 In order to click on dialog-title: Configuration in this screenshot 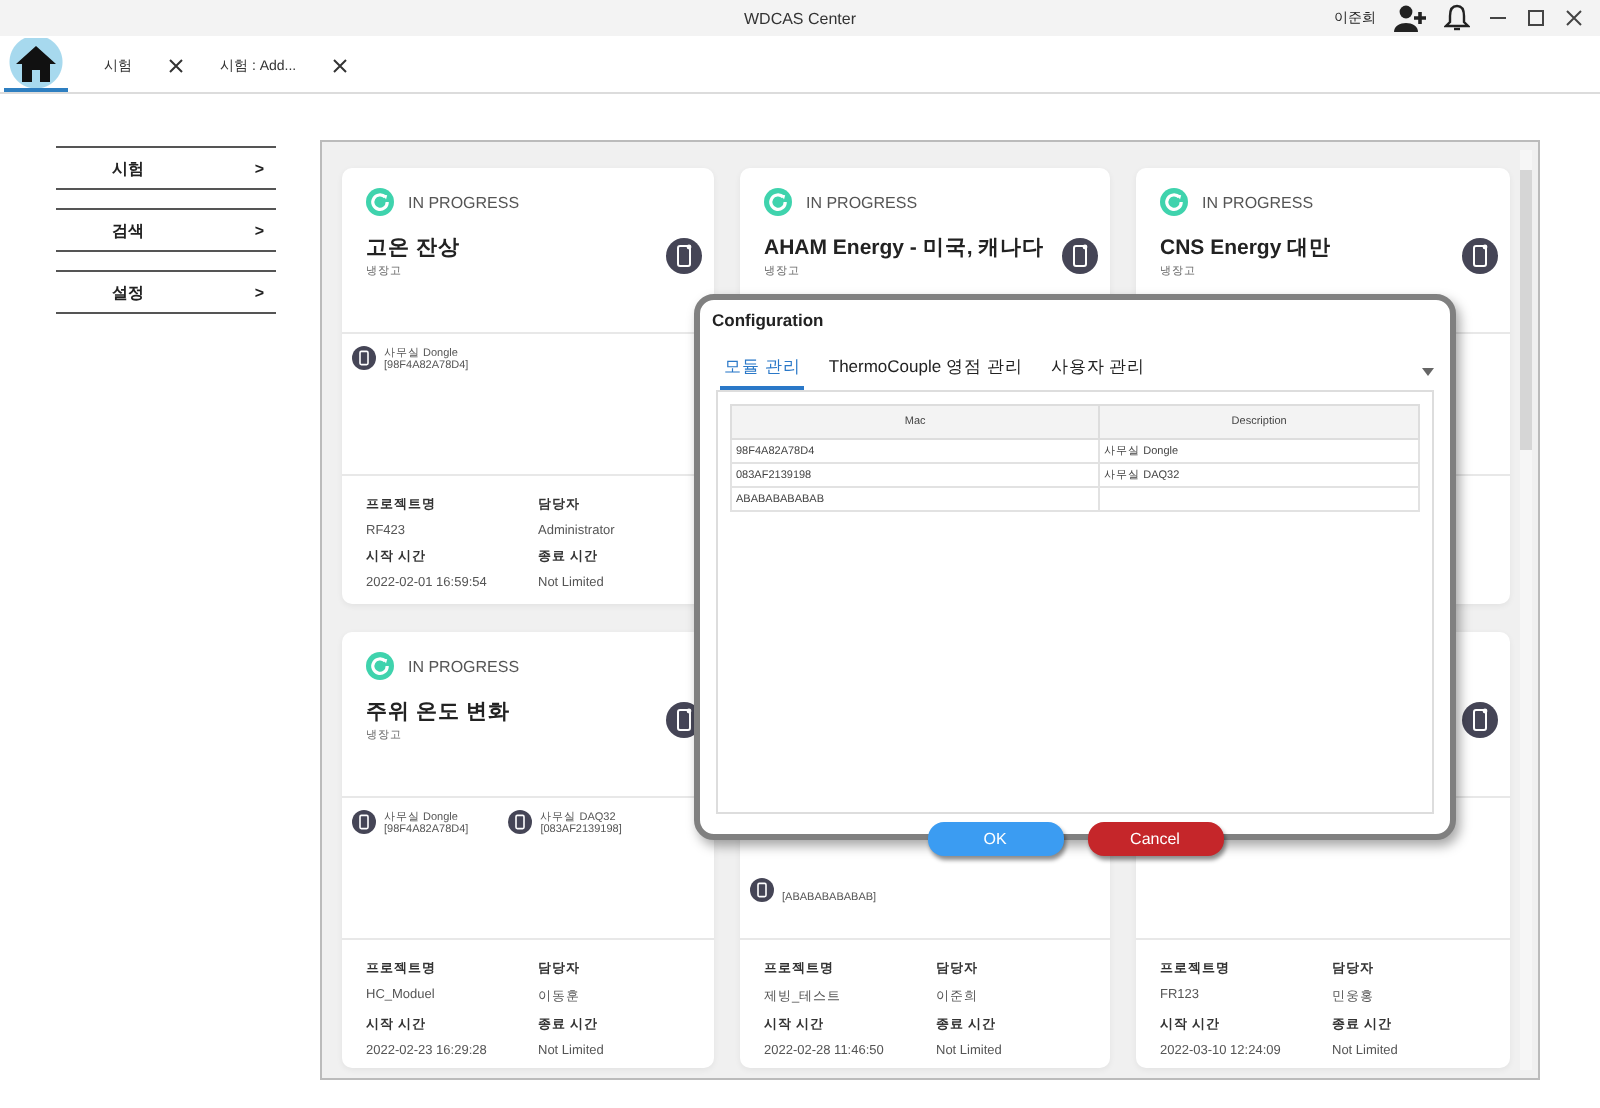, I will do `click(768, 319)`.